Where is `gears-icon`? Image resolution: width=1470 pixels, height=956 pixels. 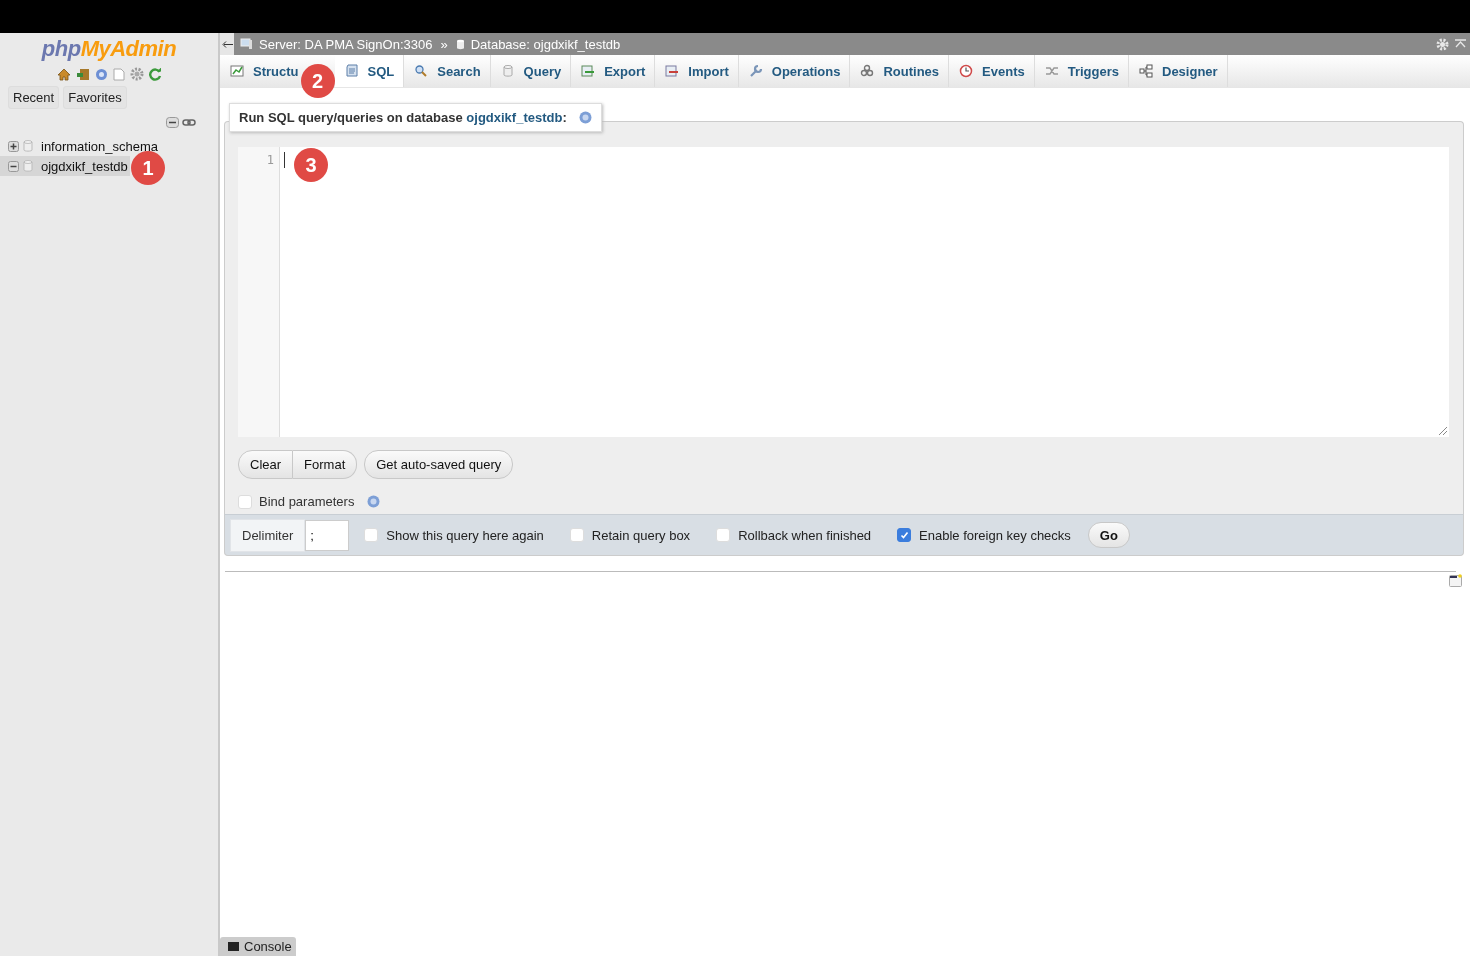
gears-icon is located at coordinates (867, 71).